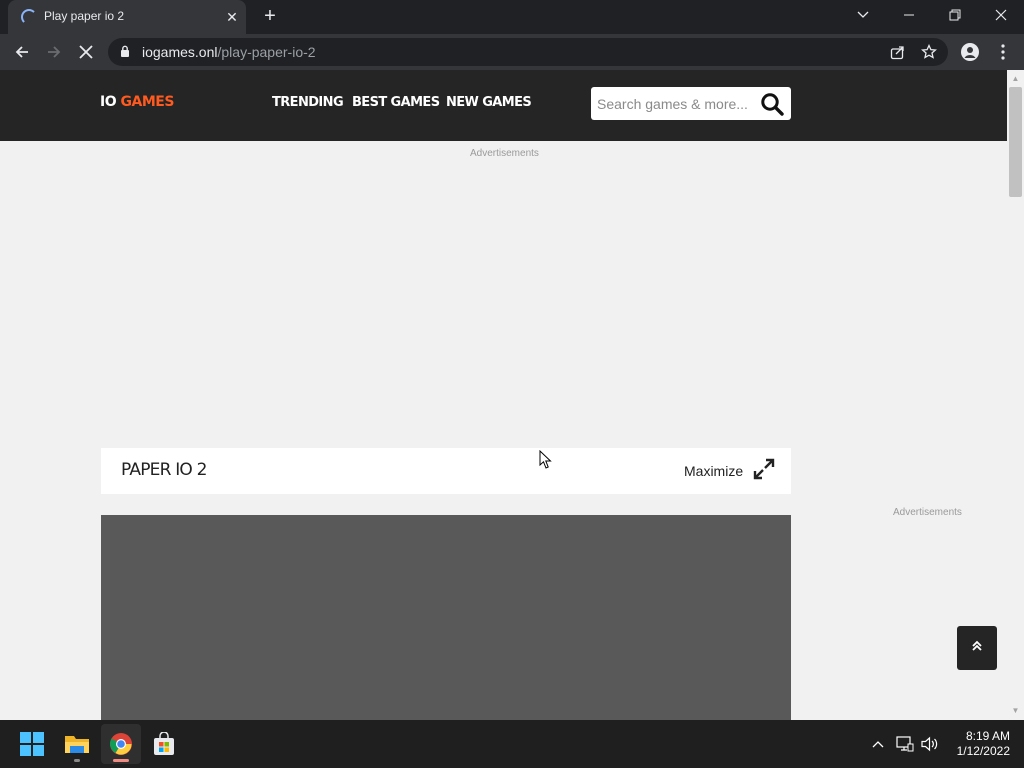 This screenshot has width=1024, height=768. I want to click on search-input, so click(672, 103).